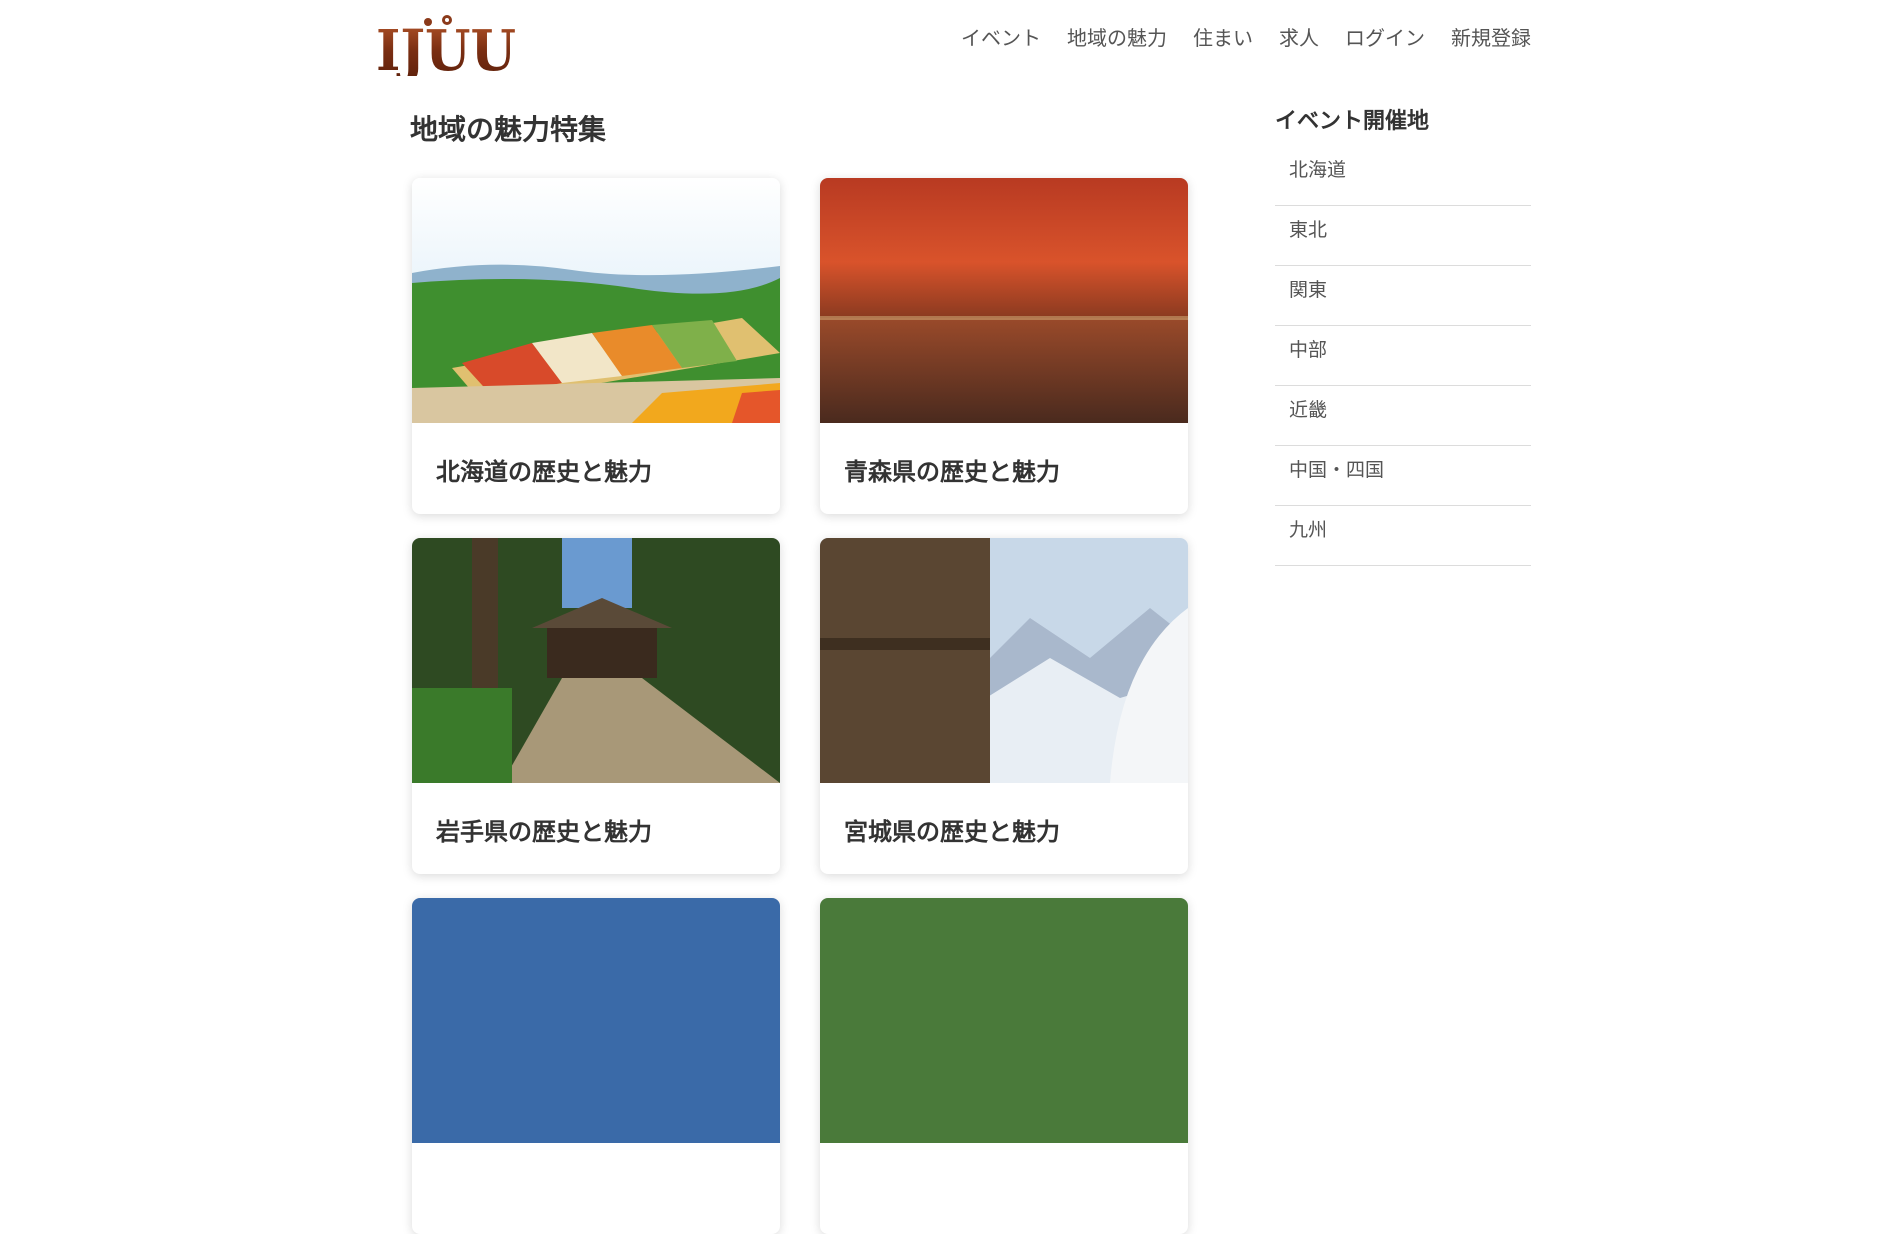  I want to click on nav-regional-appeal: 地域の魅力, so click(1117, 38).